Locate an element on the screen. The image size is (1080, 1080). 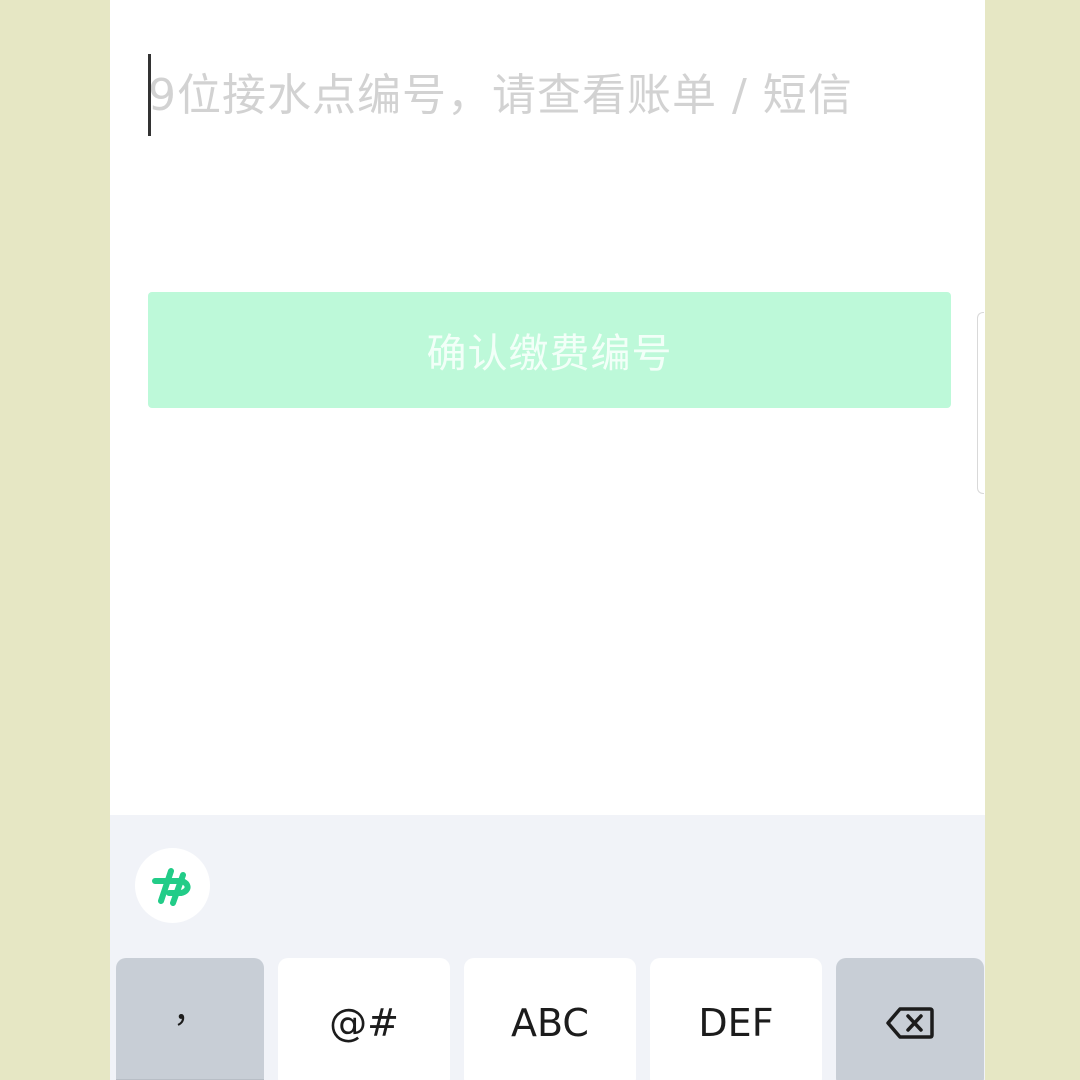
screen-side-edge is located at coordinates (980, 403).